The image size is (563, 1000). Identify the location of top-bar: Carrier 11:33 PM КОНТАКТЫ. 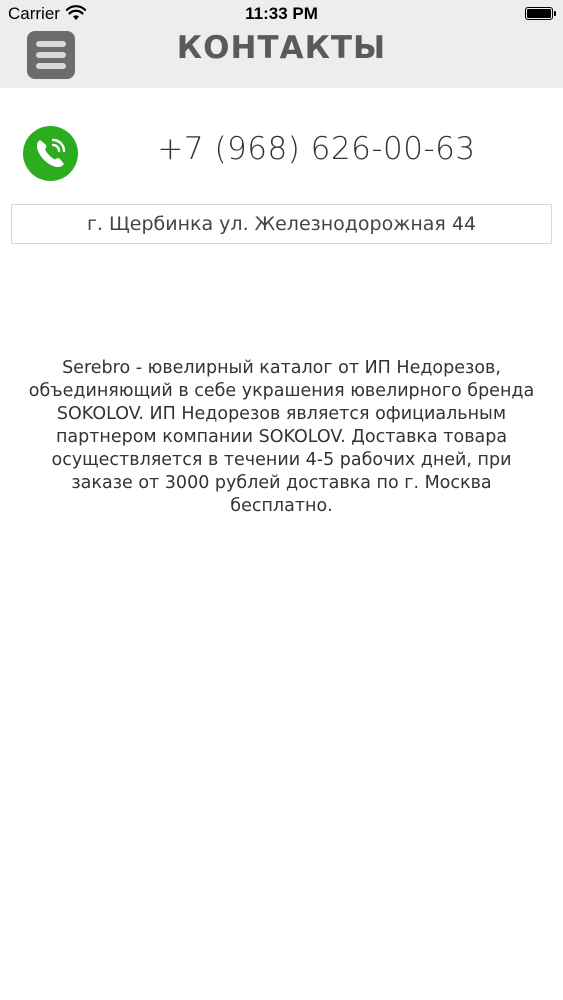
(281, 44).